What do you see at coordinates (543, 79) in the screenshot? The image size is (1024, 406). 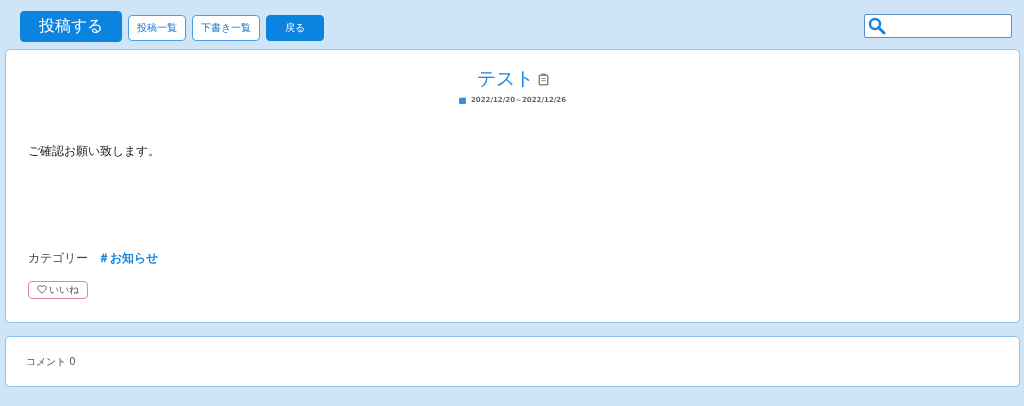 I see `clipboard-icon` at bounding box center [543, 79].